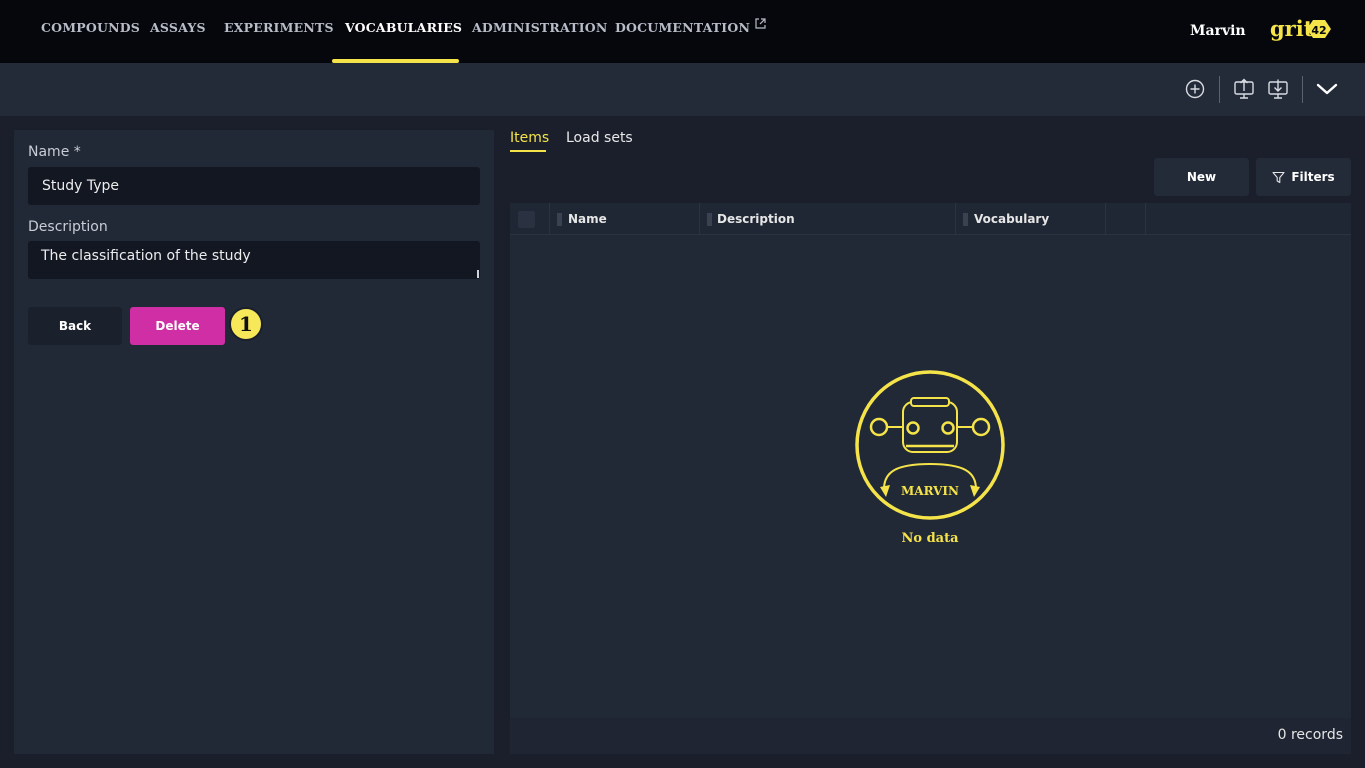  I want to click on name-input, so click(254, 186).